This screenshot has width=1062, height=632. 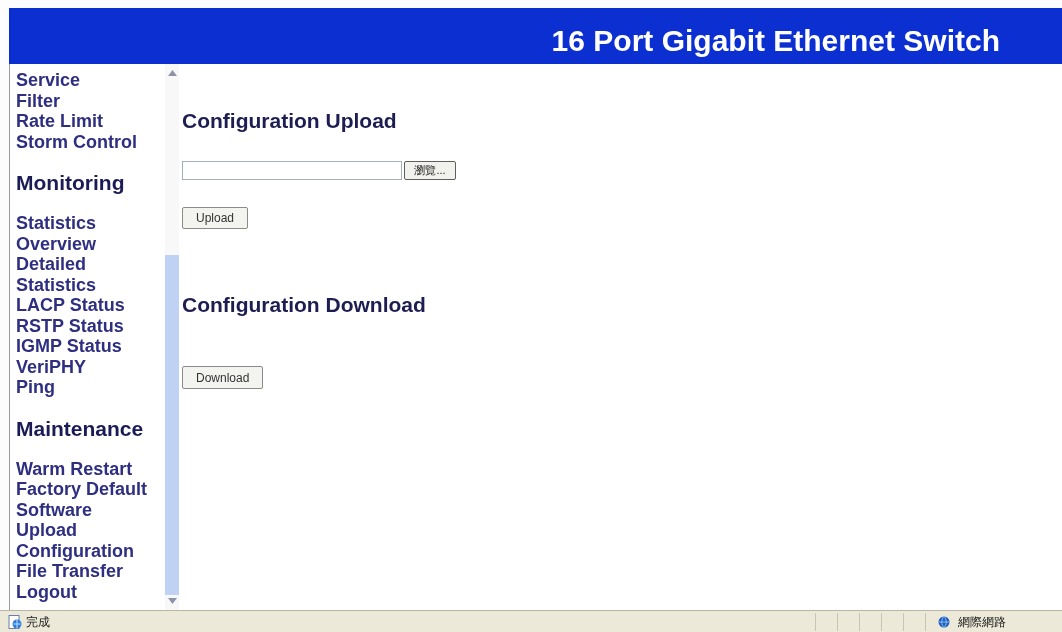 What do you see at coordinates (51, 366) in the screenshot?
I see `sidebar-link: VeriPHY` at bounding box center [51, 366].